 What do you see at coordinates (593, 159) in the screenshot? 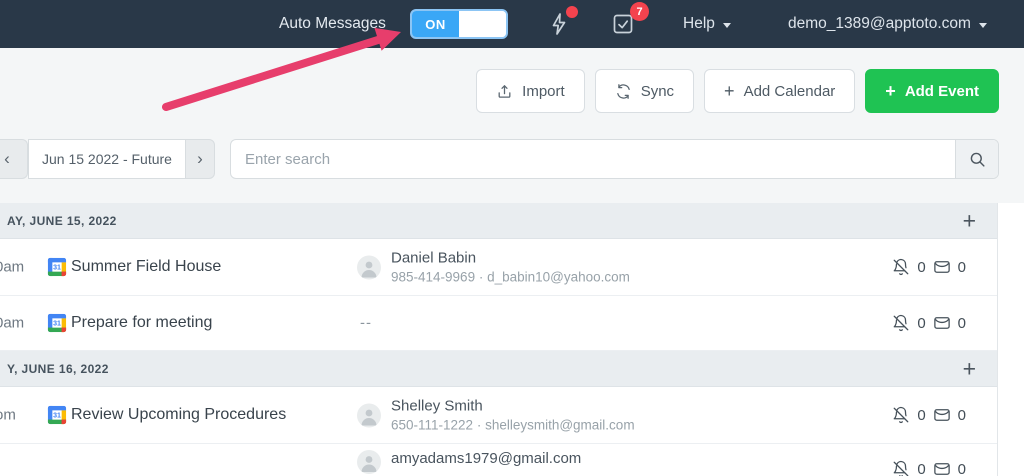
I see `search-input` at bounding box center [593, 159].